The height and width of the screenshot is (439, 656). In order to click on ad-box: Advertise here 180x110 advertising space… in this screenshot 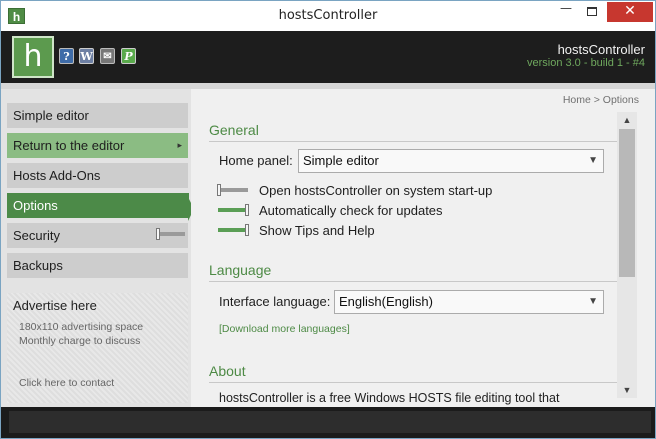, I will do `click(97, 348)`.